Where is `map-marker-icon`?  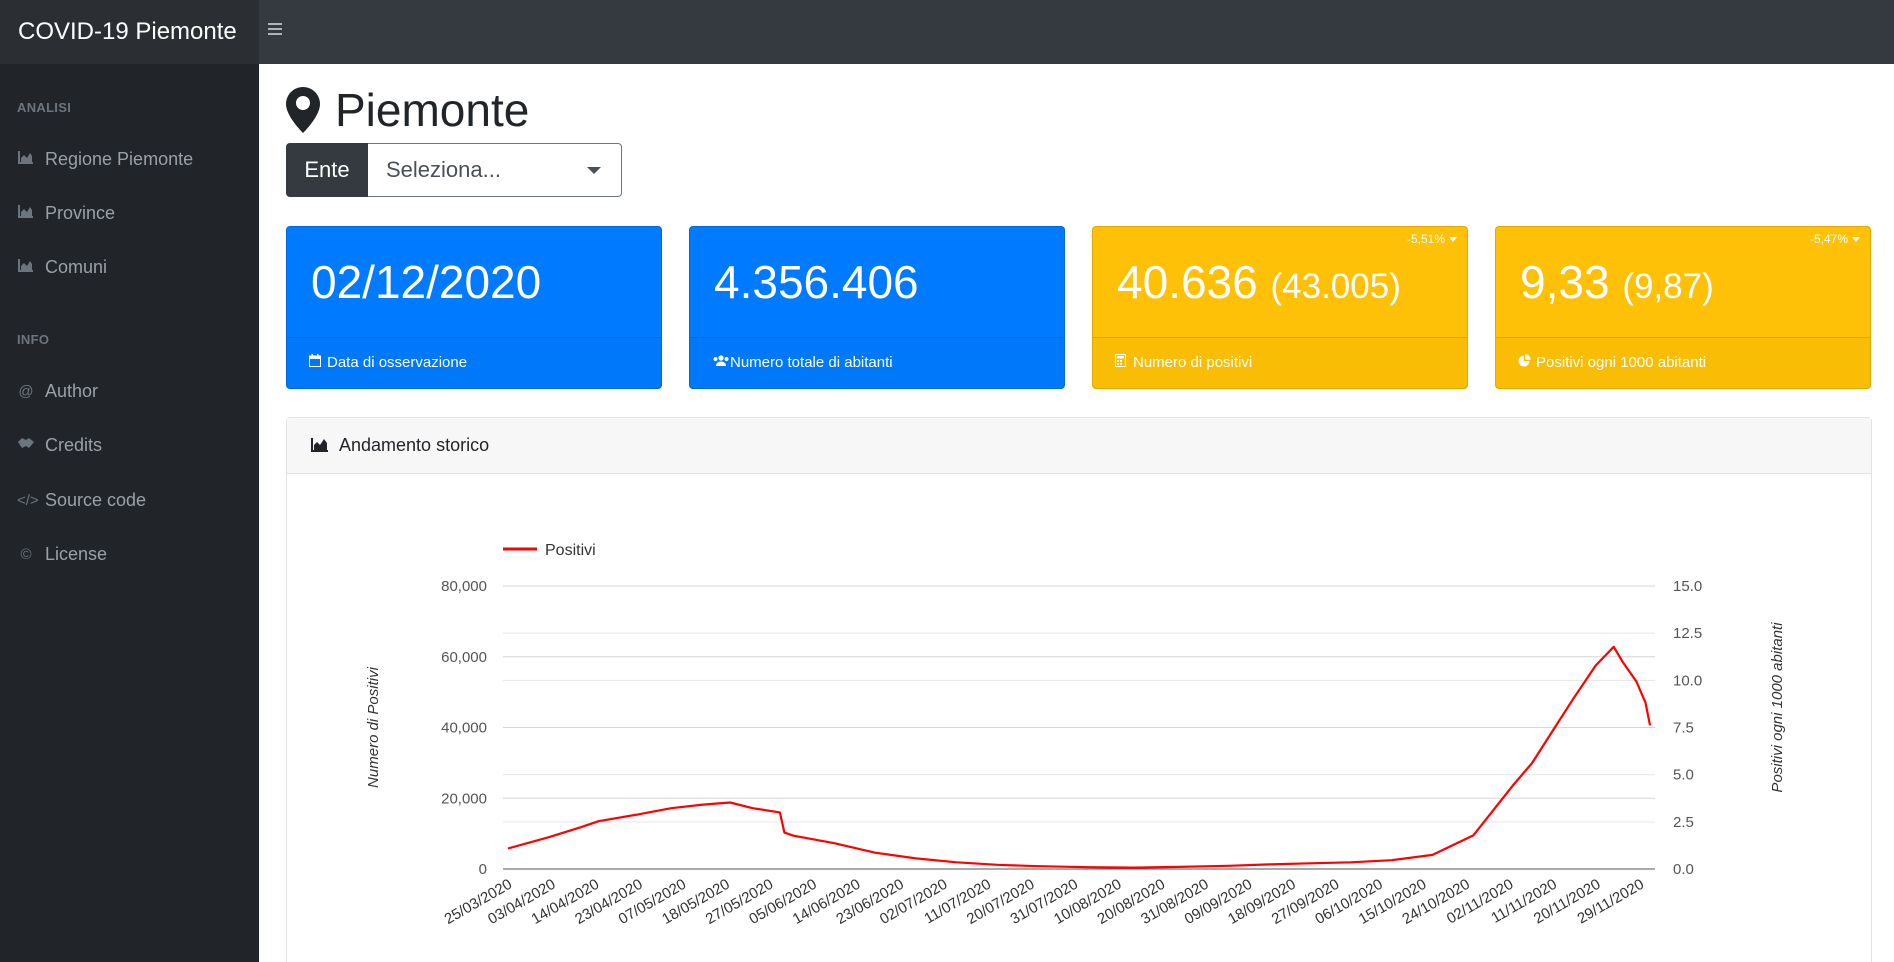 map-marker-icon is located at coordinates (303, 110).